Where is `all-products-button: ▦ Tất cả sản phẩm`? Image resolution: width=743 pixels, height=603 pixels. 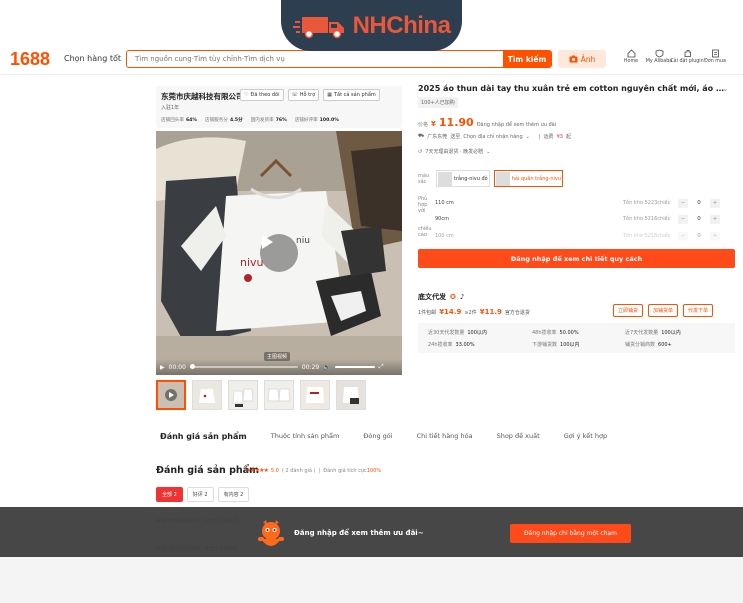
all-products-button: ▦ Tất cả sản phẩm is located at coordinates (351, 95).